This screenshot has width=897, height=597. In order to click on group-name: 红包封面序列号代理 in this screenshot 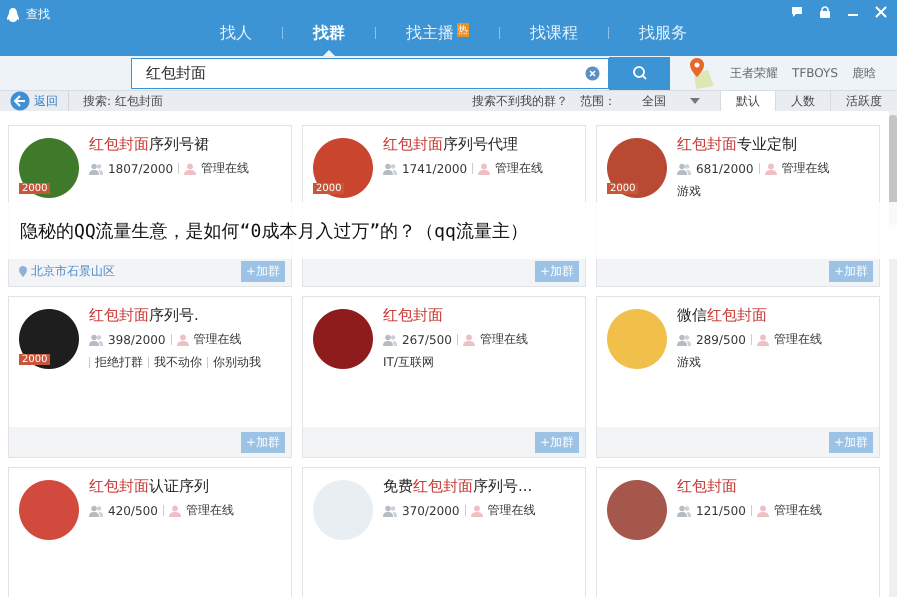, I will do `click(451, 144)`.